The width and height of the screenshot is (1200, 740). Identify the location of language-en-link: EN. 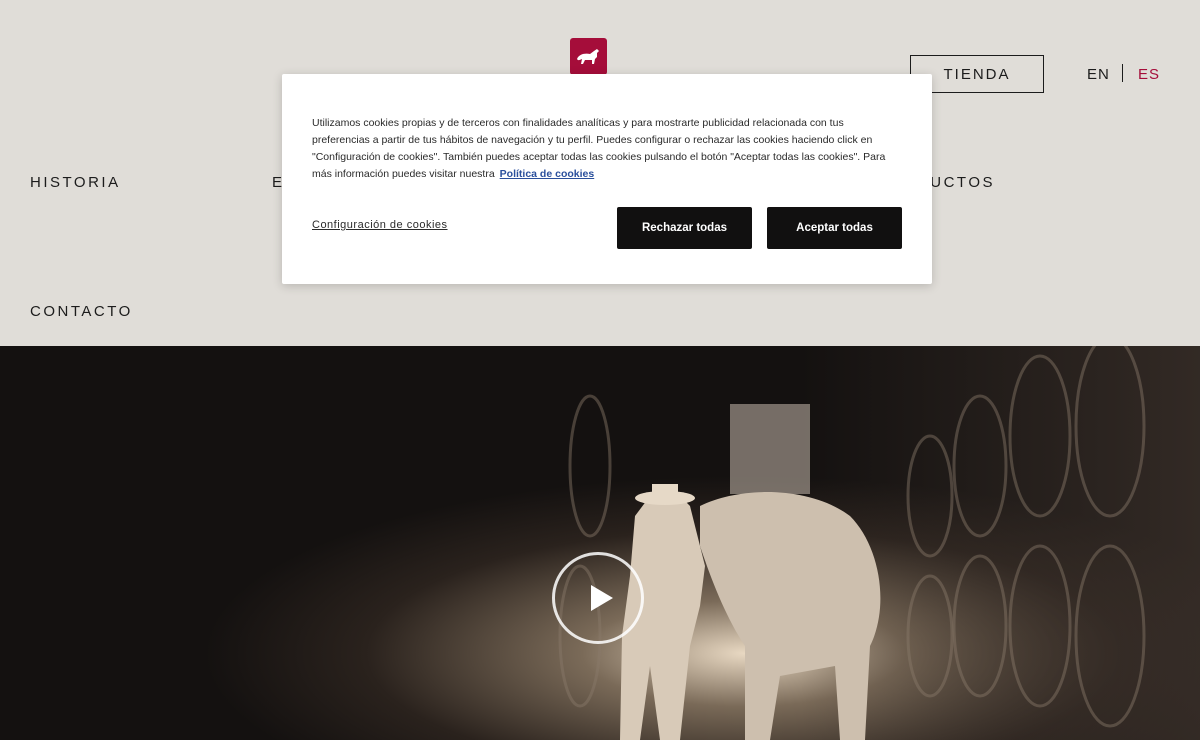
(1098, 74).